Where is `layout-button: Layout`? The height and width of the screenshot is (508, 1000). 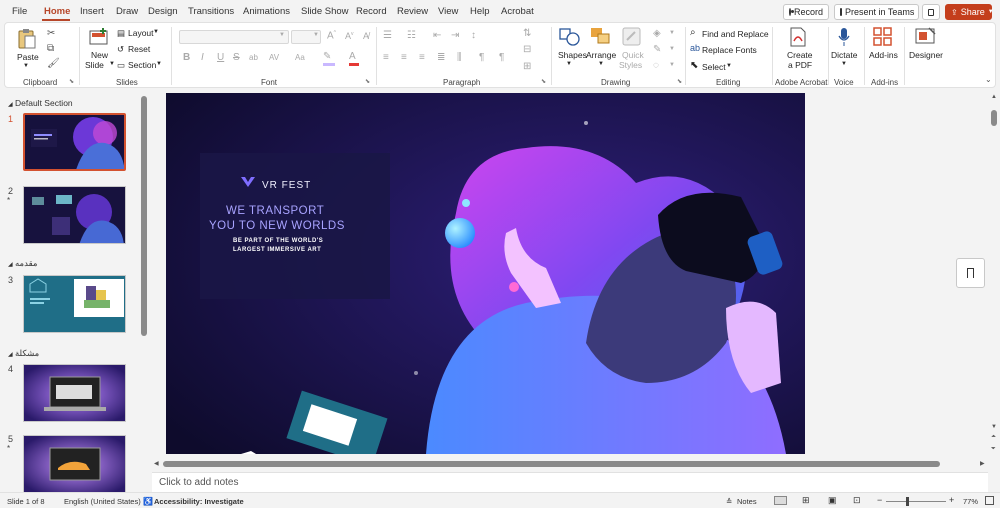
layout-button: Layout is located at coordinates (141, 33).